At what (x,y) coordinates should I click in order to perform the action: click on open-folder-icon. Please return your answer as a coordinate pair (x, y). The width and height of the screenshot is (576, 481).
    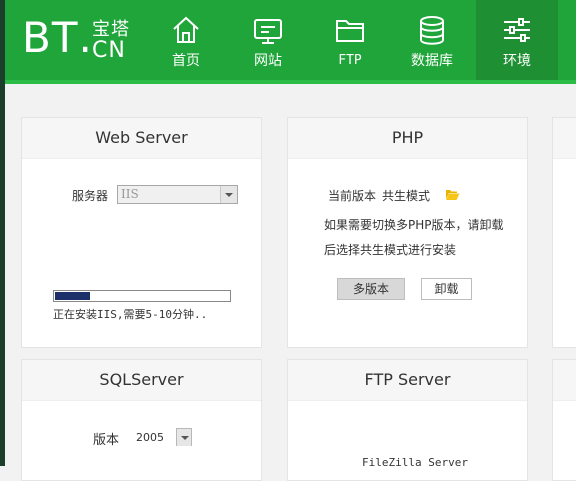
    Looking at the image, I should click on (452, 194).